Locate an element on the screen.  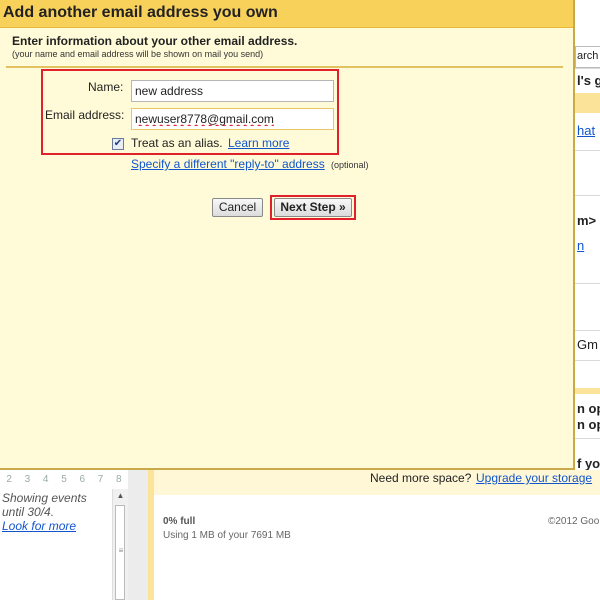
name-label: Name: is located at coordinates (106, 87).